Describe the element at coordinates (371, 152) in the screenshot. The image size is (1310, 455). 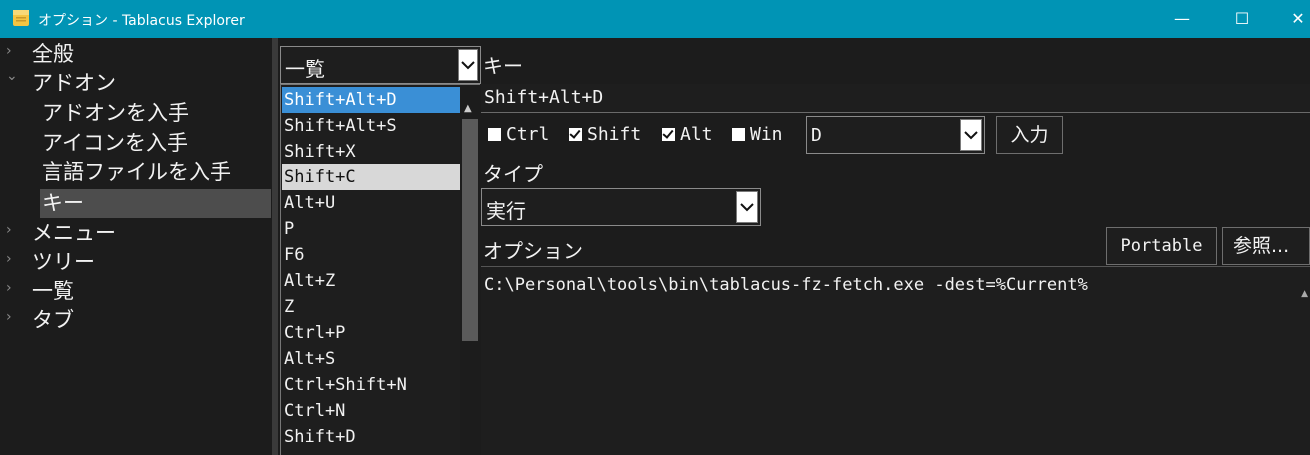
I see `list-item: Shift+X` at that location.